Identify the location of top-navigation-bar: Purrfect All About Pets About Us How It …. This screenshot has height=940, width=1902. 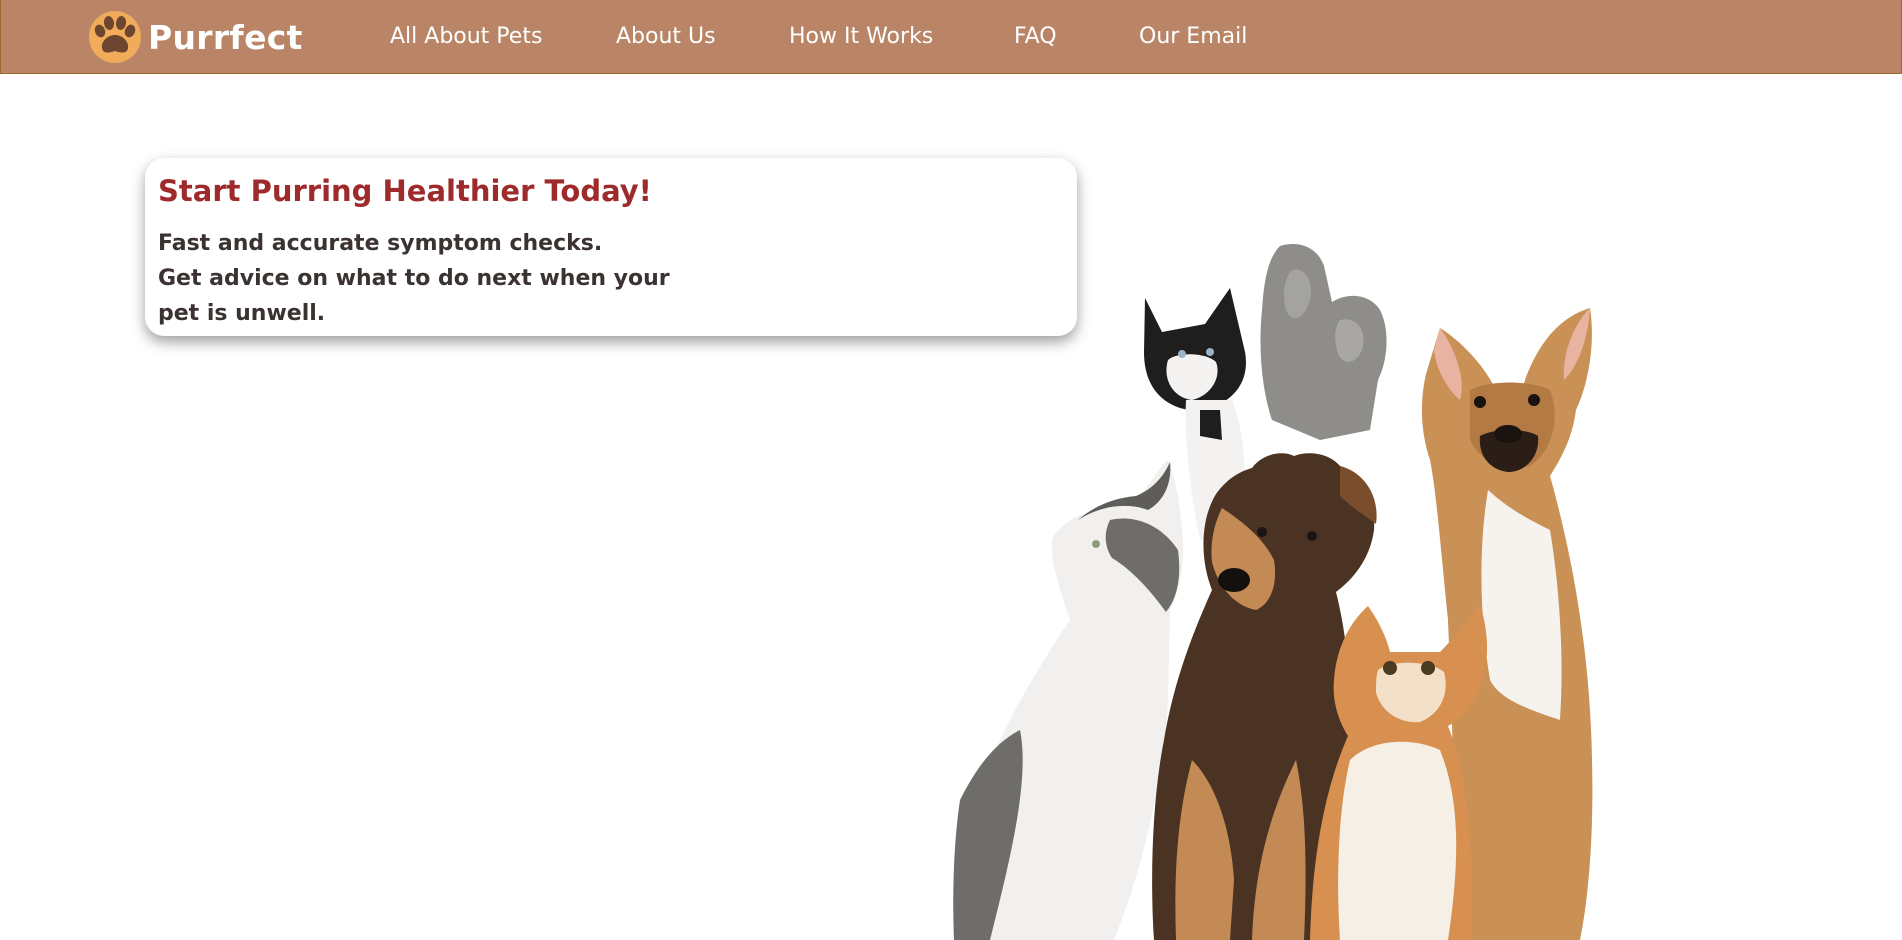
(951, 37).